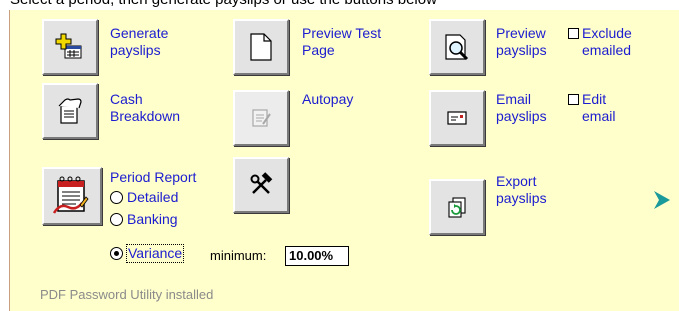  I want to click on cash-breakdown-button, so click(70, 111).